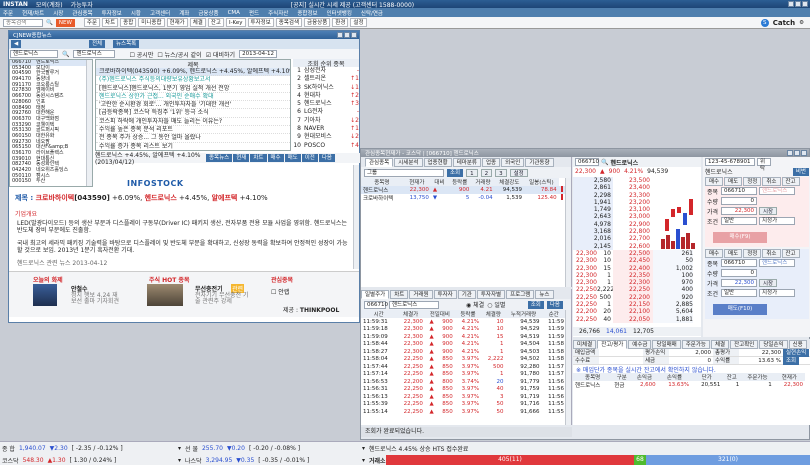 This screenshot has width=810, height=465. I want to click on disclosure-only-checkbox: ☐ 공시만, so click(141, 54).